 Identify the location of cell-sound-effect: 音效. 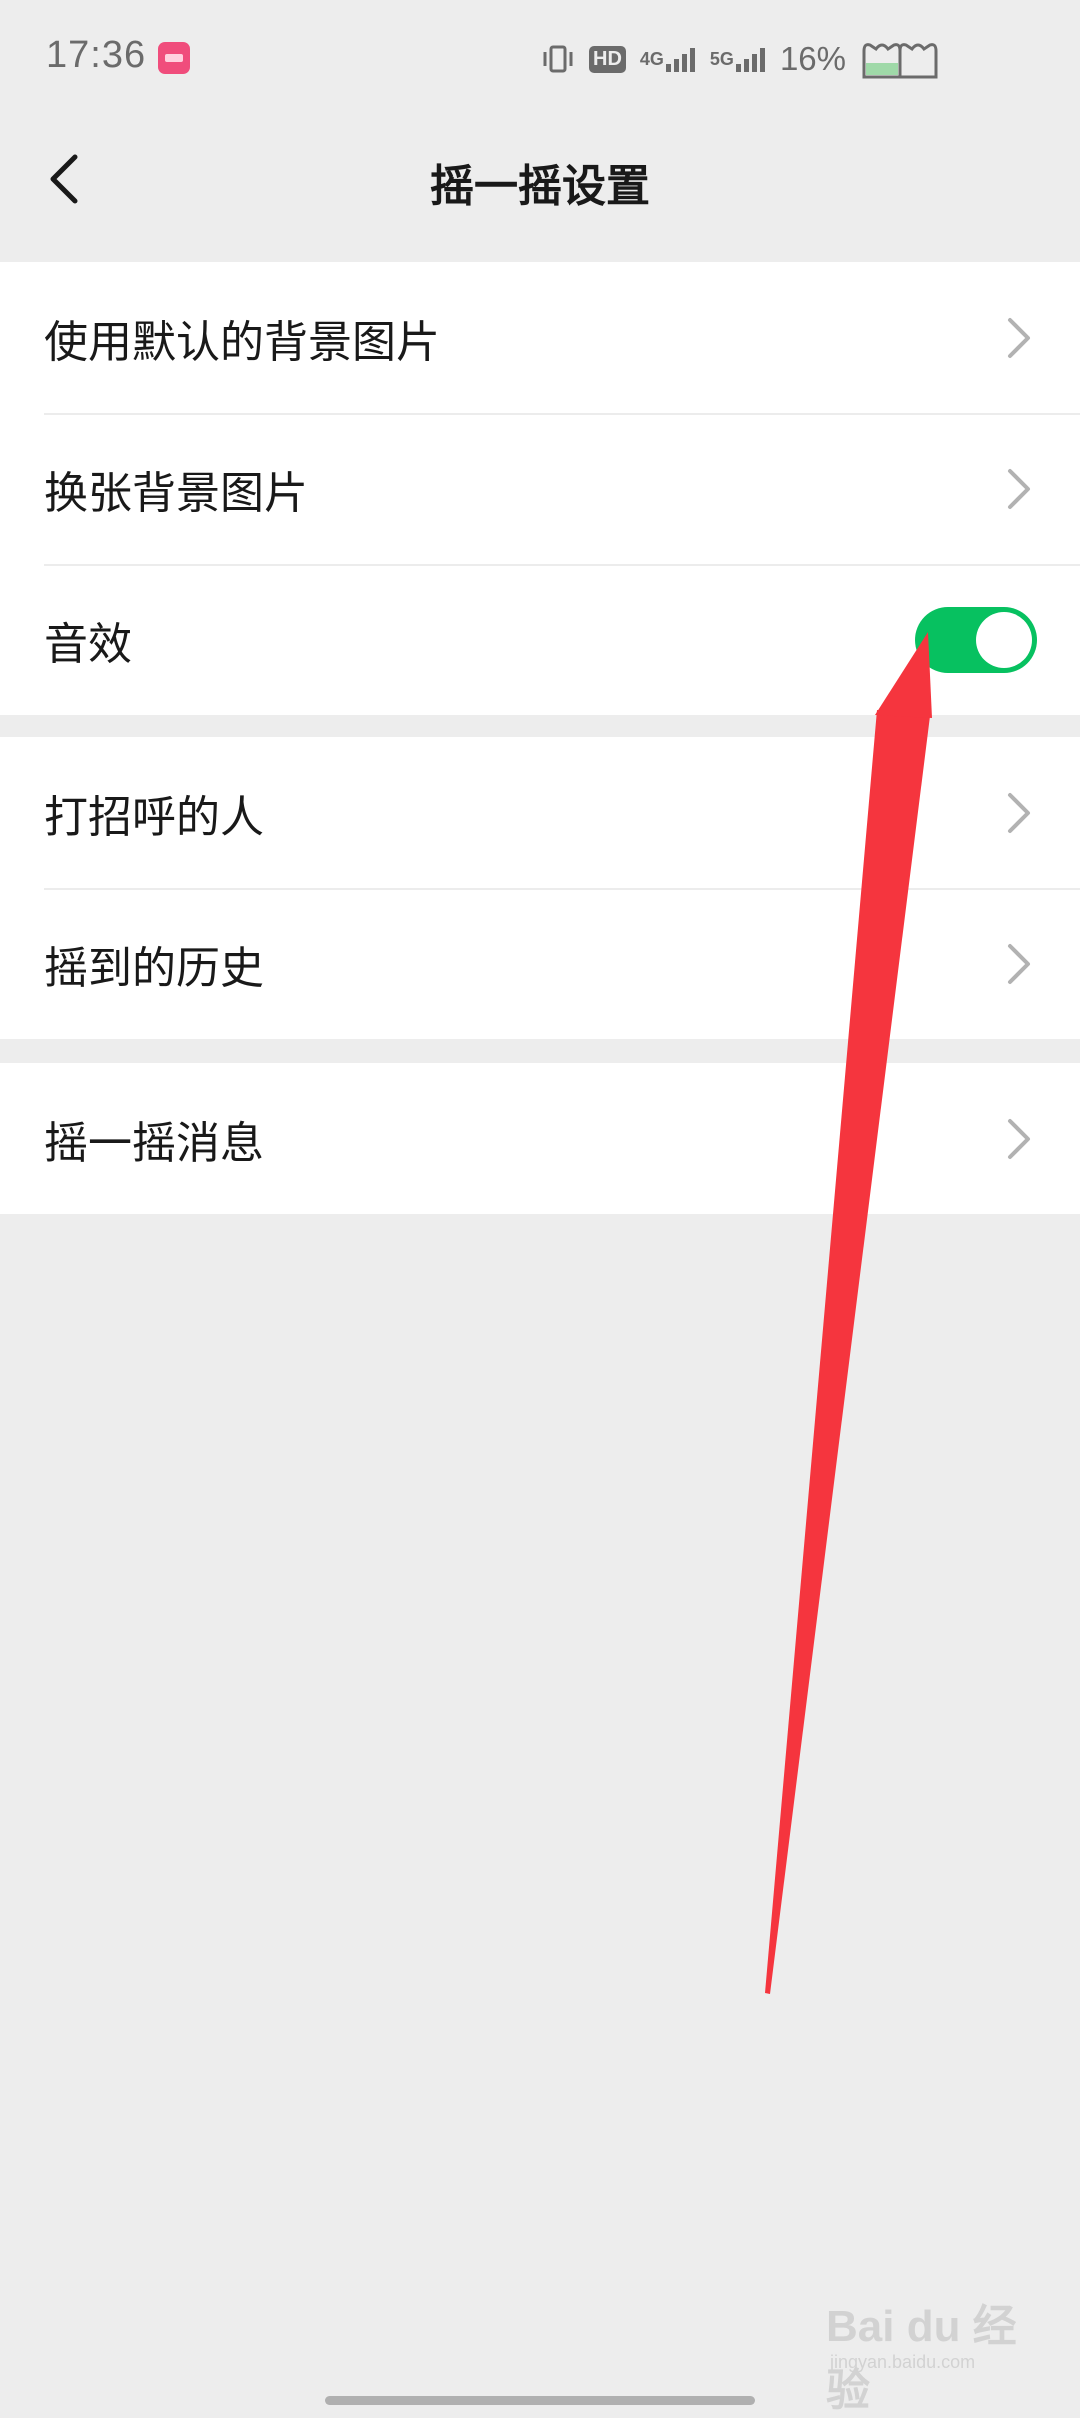
(540, 639).